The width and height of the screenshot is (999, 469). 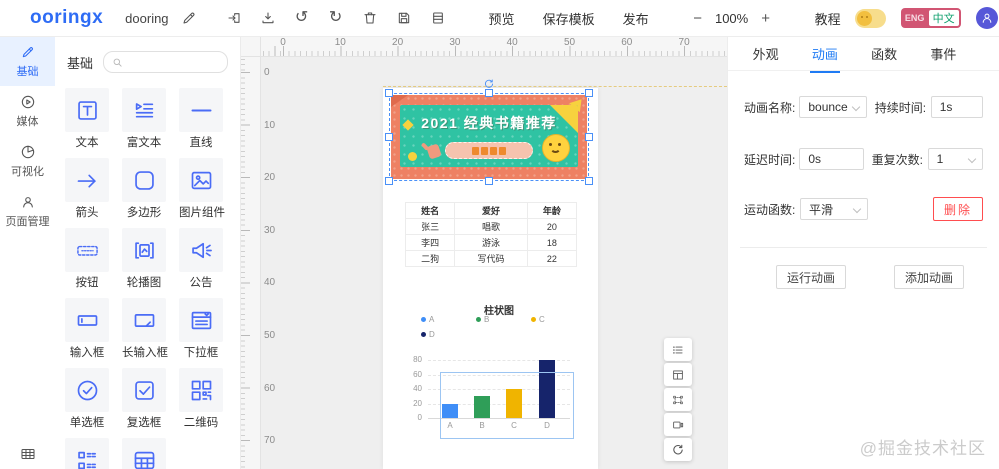 What do you see at coordinates (884, 53) in the screenshot?
I see `tab-2: 函数` at bounding box center [884, 53].